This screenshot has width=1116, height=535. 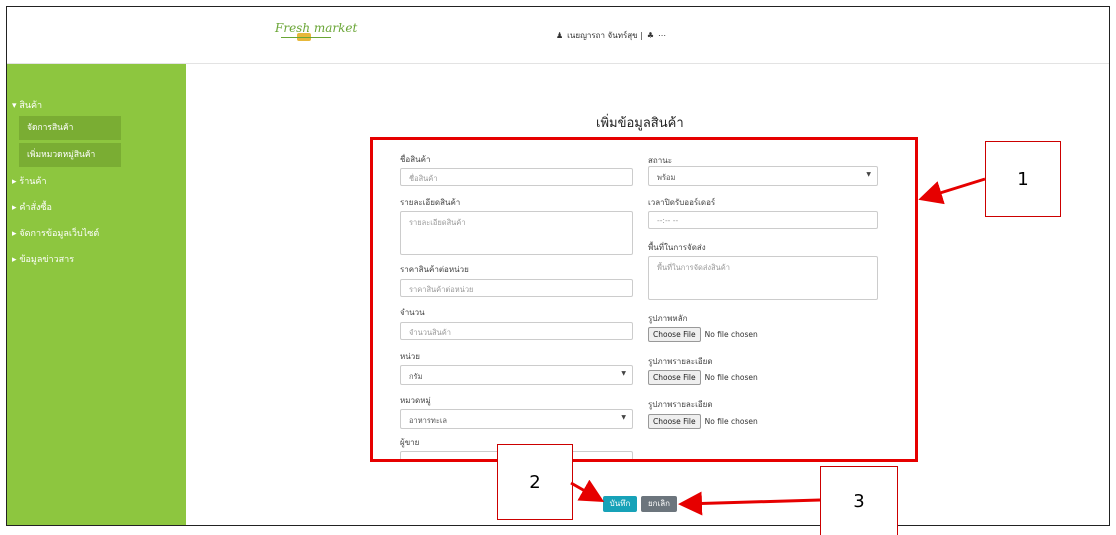 I want to click on sidebar-item-shops: ▸ ร้านค้า, so click(x=29, y=181).